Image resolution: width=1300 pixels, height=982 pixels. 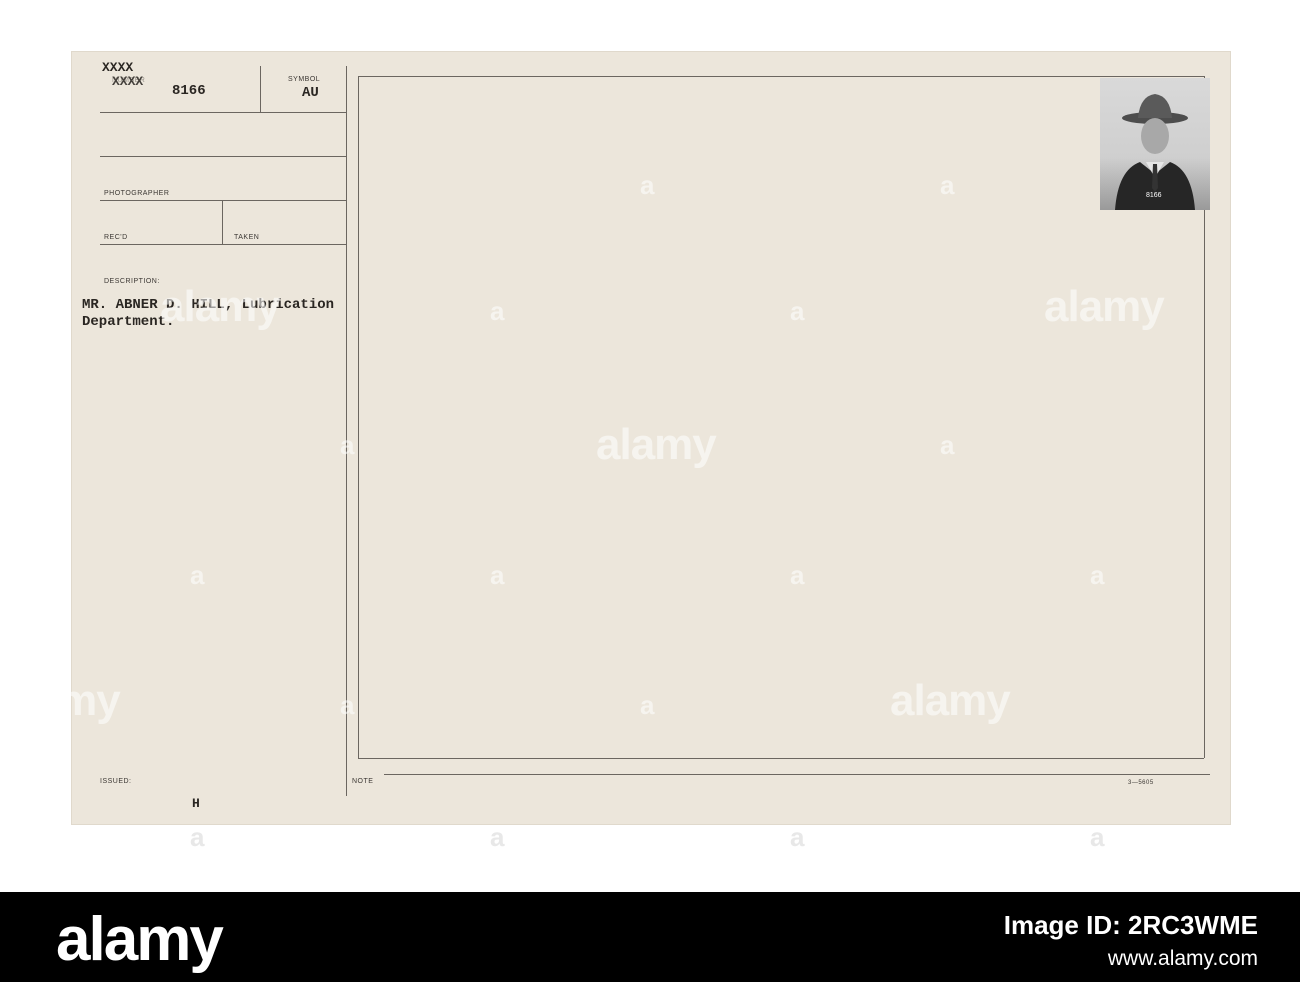 What do you see at coordinates (358, 417) in the screenshot?
I see `frame-left` at bounding box center [358, 417].